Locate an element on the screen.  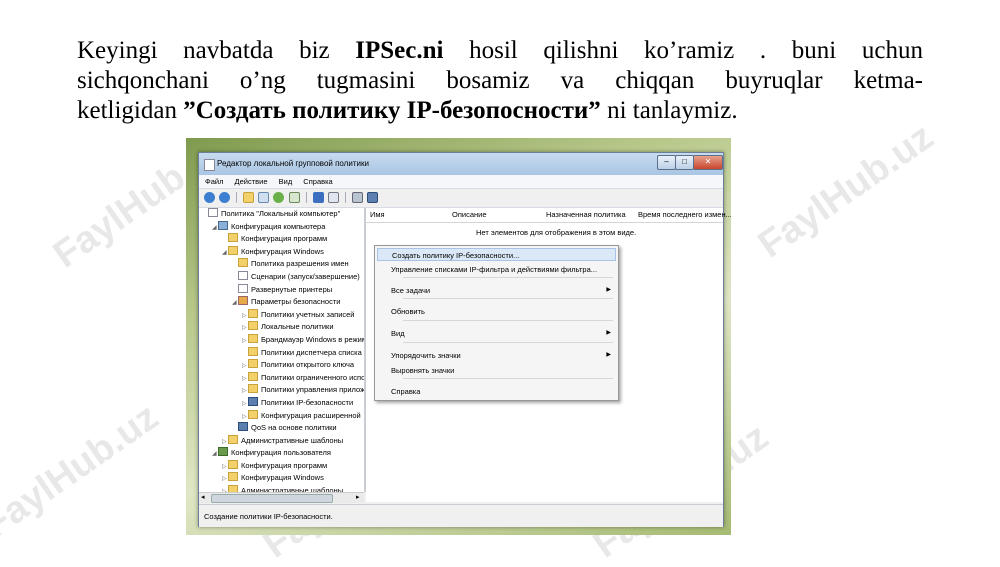
tree-item: Развернутые принтеры is located at coordinates (281, 290).